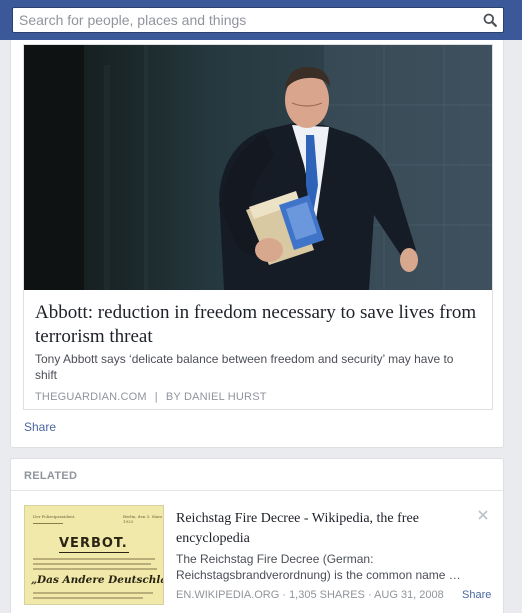 The height and width of the screenshot is (613, 522). What do you see at coordinates (97, 580) in the screenshot?
I see `thumb-banner: „Das Andere Deutschland“` at bounding box center [97, 580].